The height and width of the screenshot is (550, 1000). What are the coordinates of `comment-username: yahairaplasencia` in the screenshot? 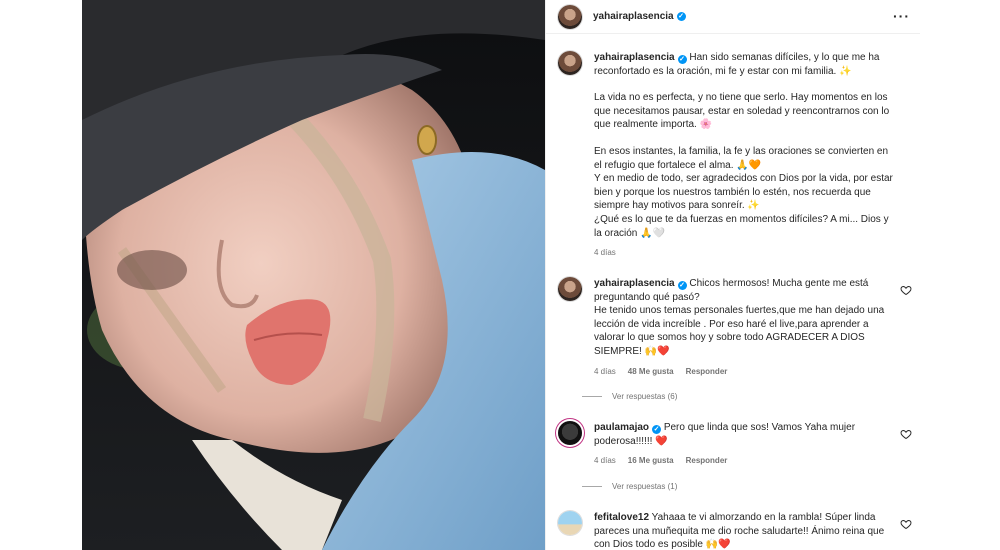 It's located at (634, 283).